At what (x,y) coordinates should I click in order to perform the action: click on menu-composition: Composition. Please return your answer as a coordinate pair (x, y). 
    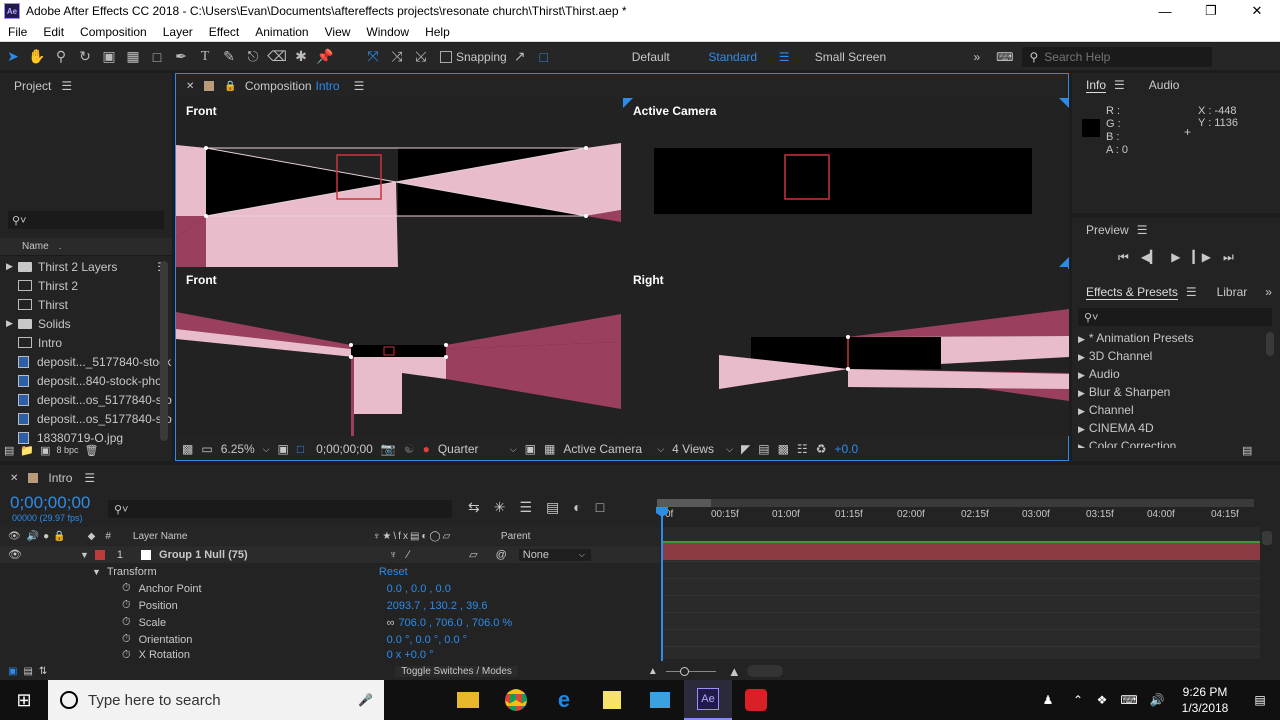
    Looking at the image, I should click on (113, 32).